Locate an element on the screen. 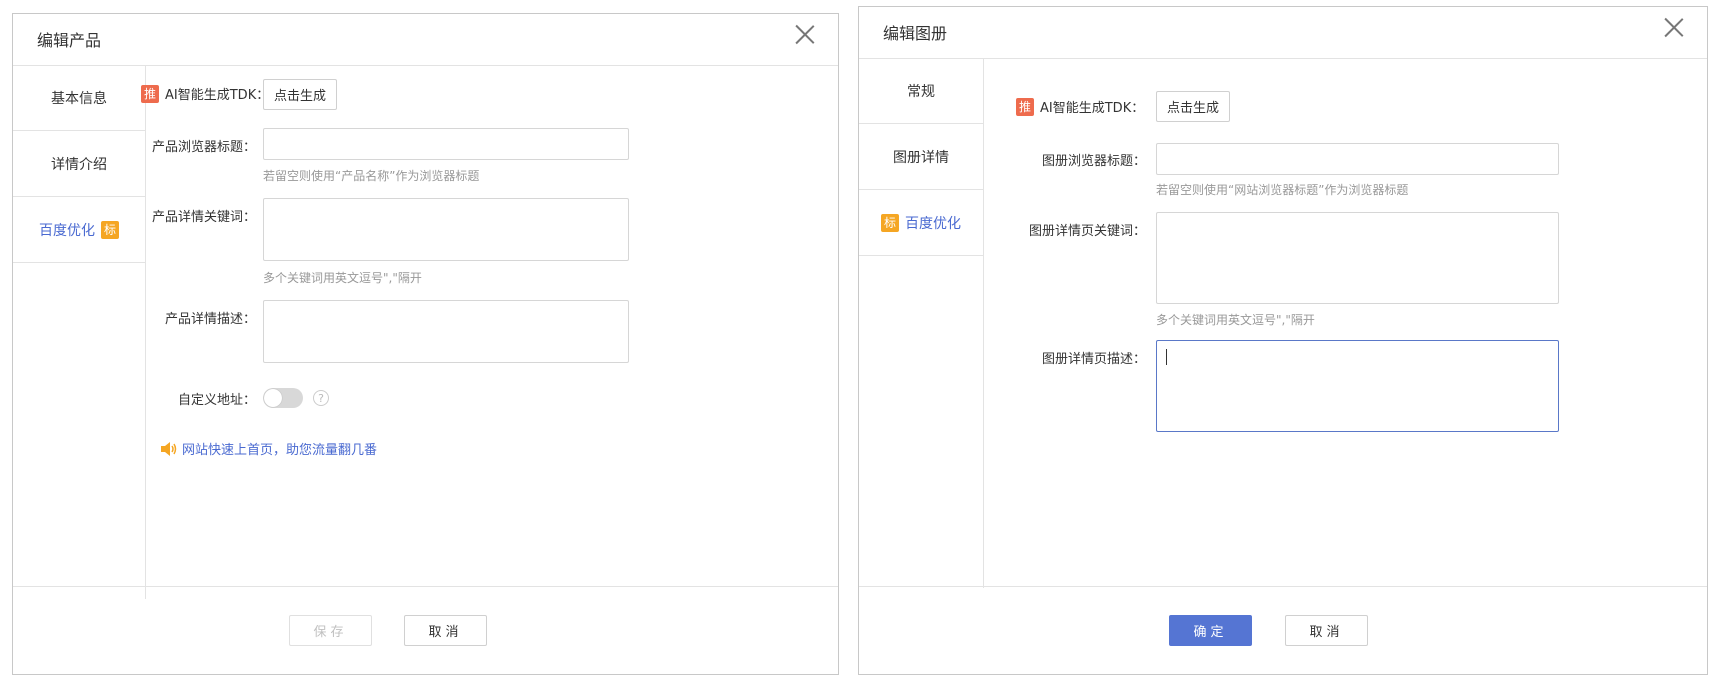 Image resolution: width=1714 pixels, height=683 pixels. browser-title-label: 图册浏览器标题： is located at coordinates (1093, 161).